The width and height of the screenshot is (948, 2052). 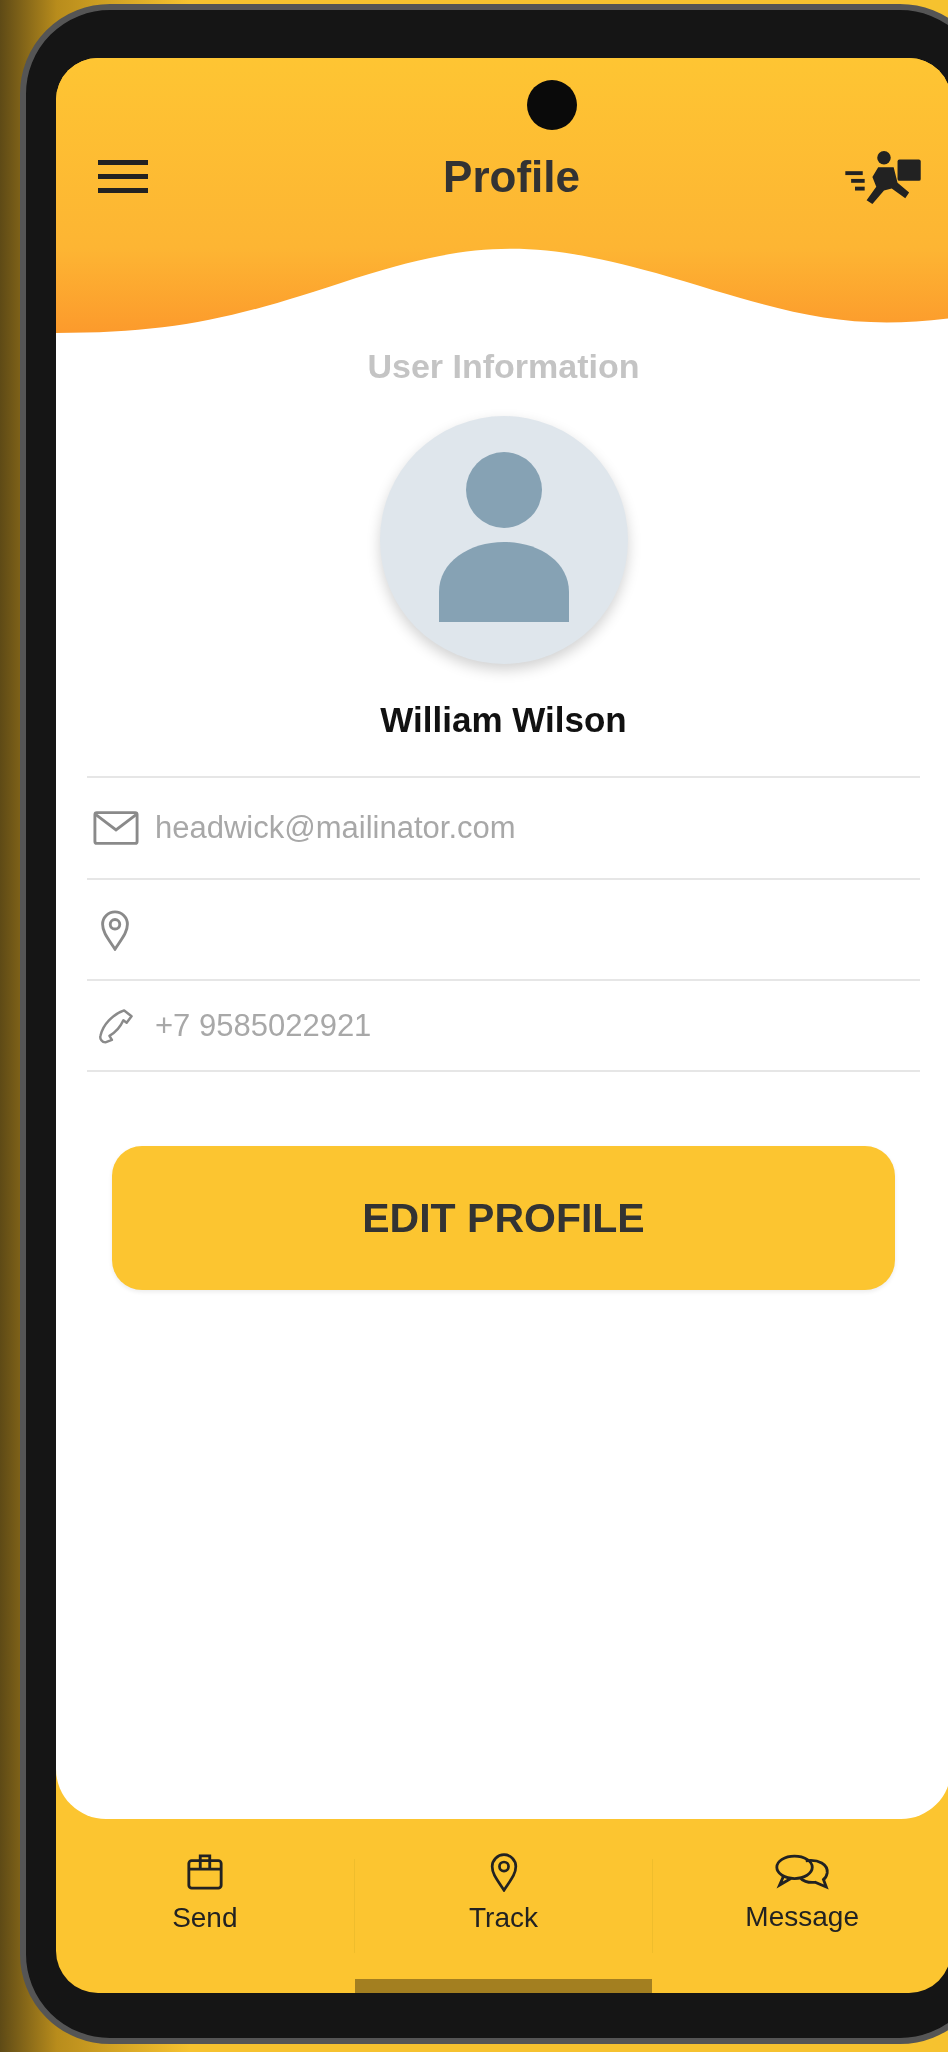 What do you see at coordinates (123, 177) in the screenshot?
I see `menu-icon` at bounding box center [123, 177].